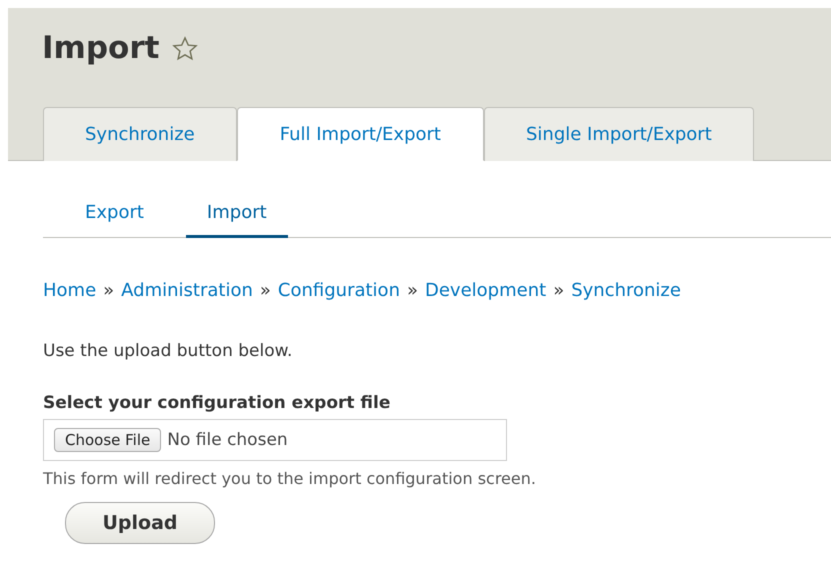  Describe the element at coordinates (626, 290) in the screenshot. I see `breadcrumb-link: Synchronize` at that location.